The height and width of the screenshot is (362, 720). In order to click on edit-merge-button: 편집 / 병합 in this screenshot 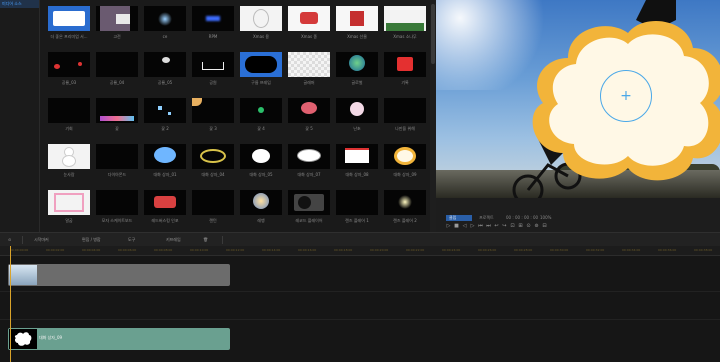, I will do `click(91, 240)`.